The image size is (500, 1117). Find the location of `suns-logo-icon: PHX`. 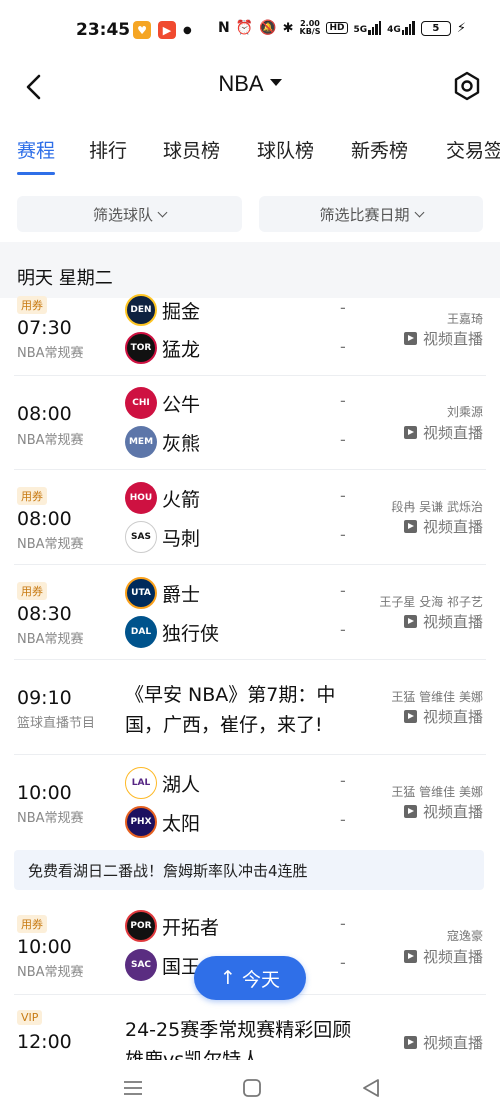

suns-logo-icon: PHX is located at coordinates (141, 822).